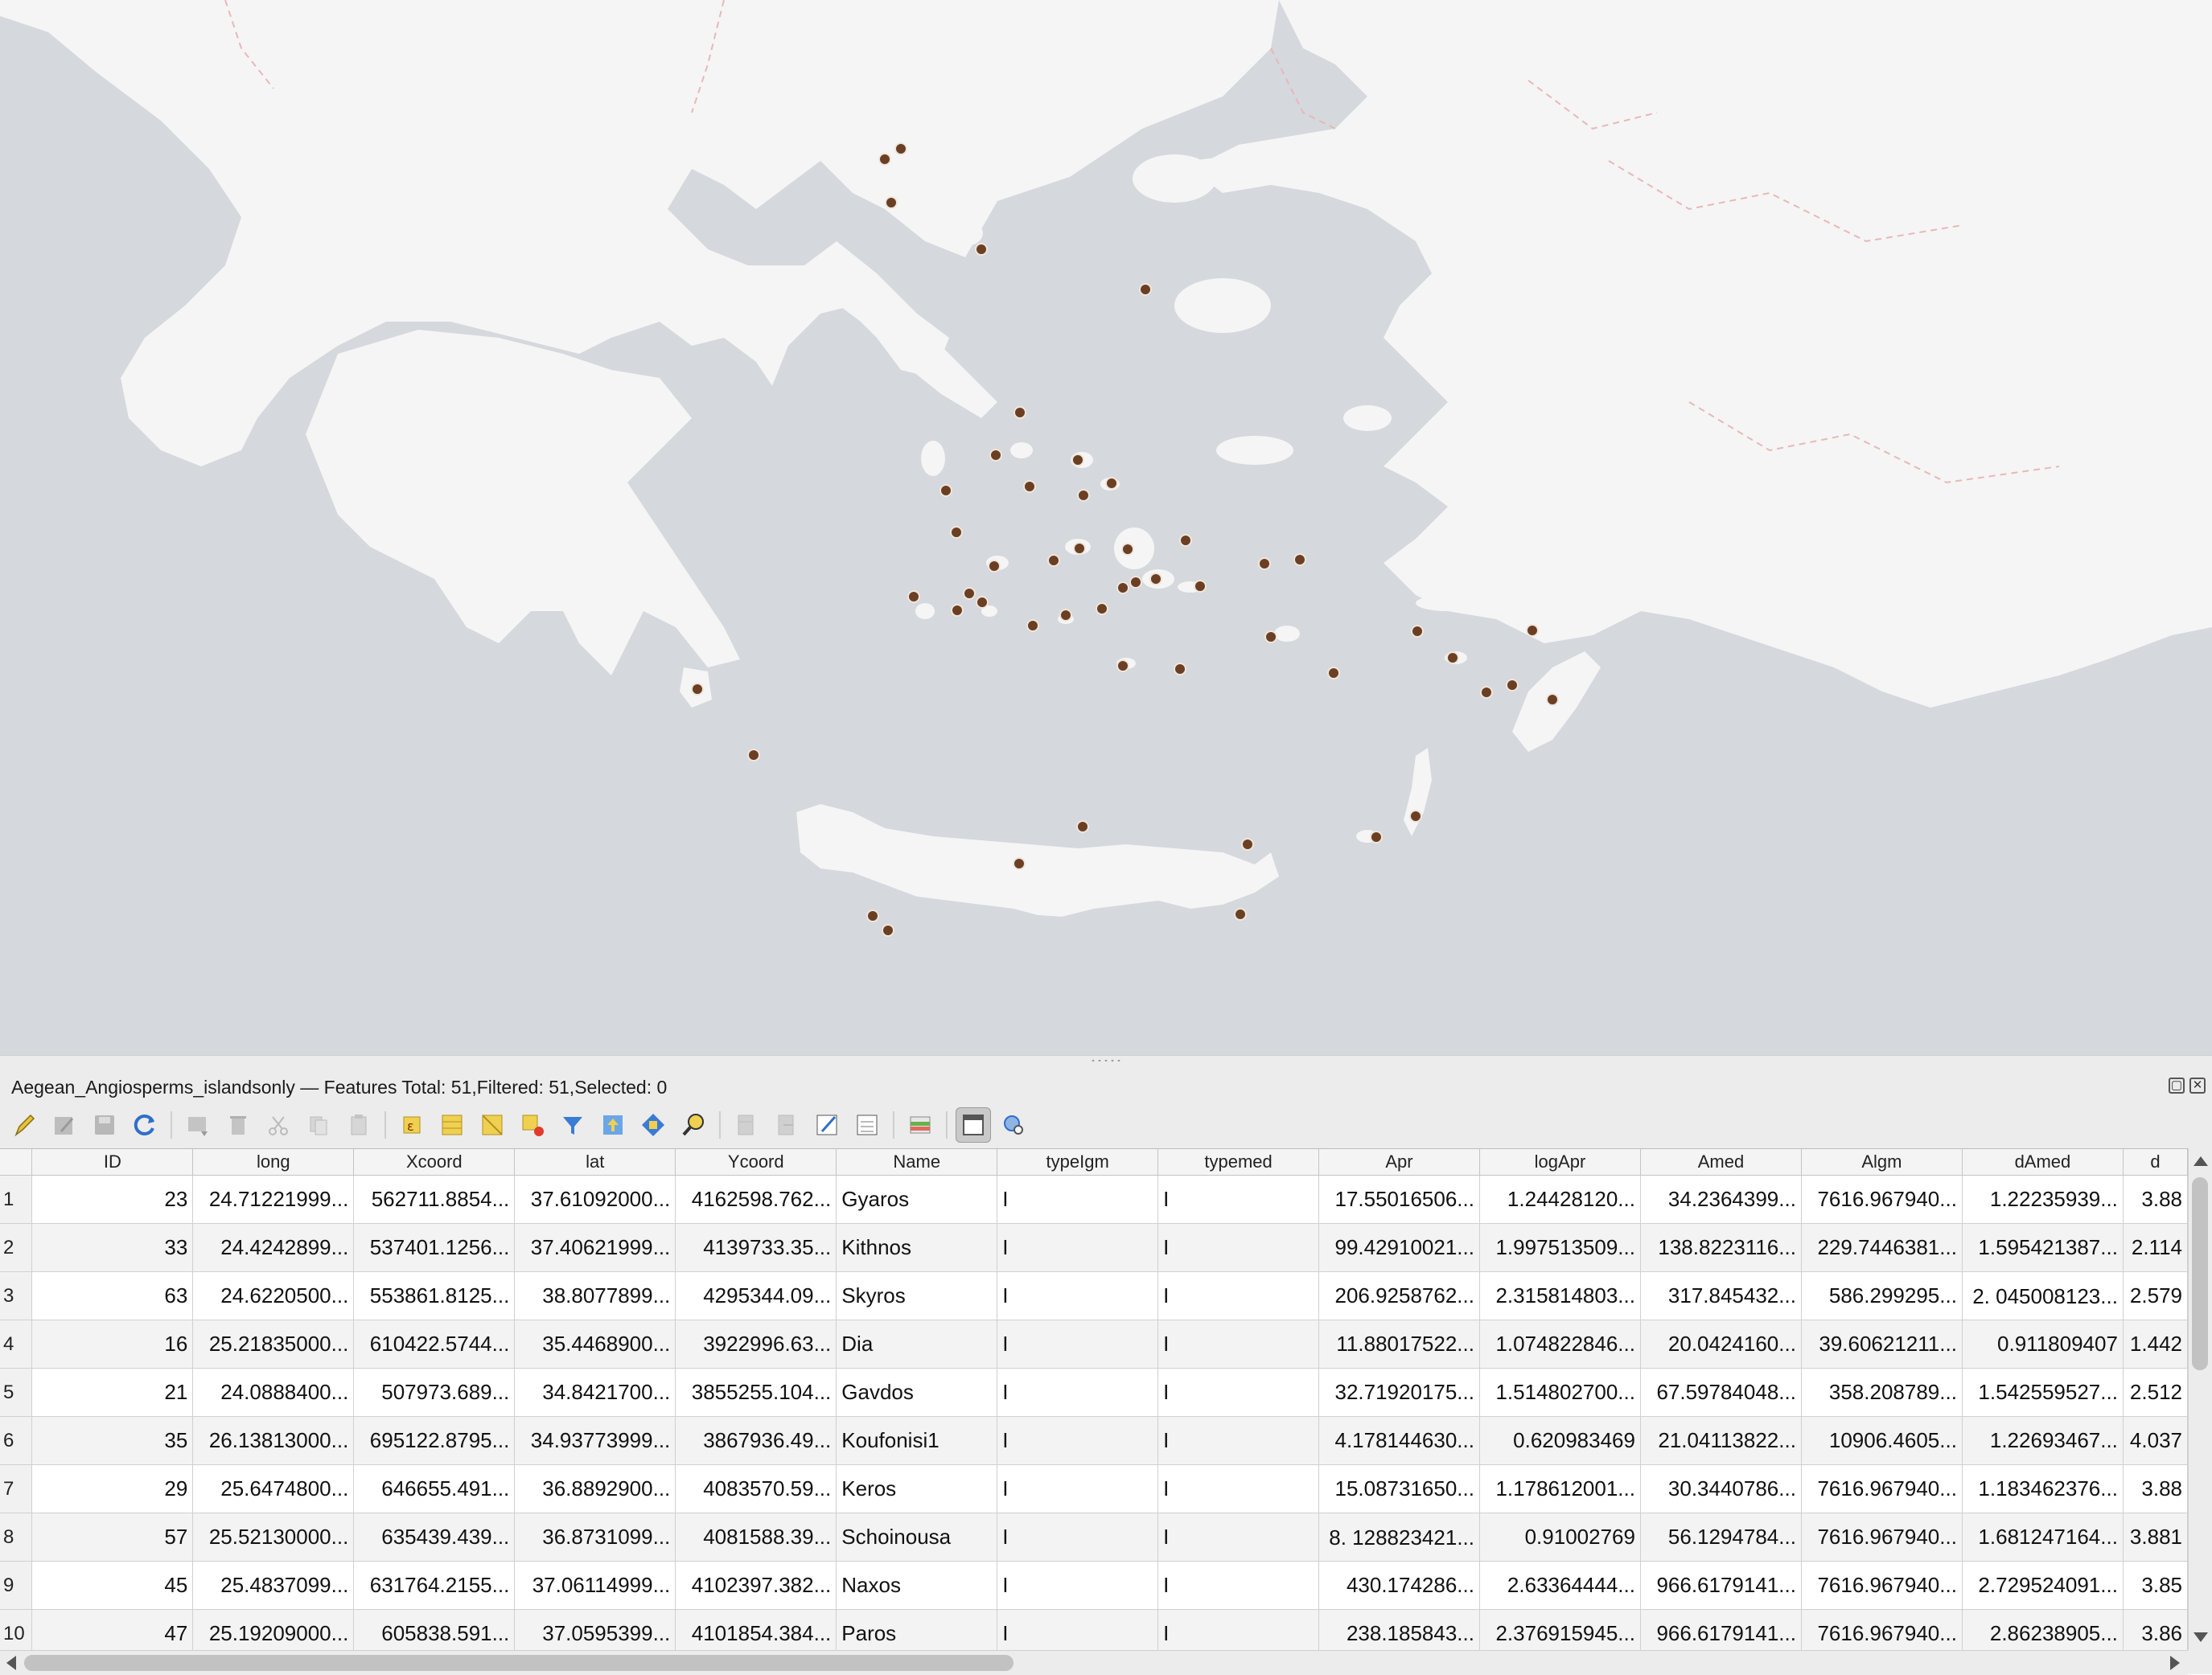 The height and width of the screenshot is (1675, 2212). Describe the element at coordinates (112, 1344) in the screenshot. I see `table-cell: 16` at that location.